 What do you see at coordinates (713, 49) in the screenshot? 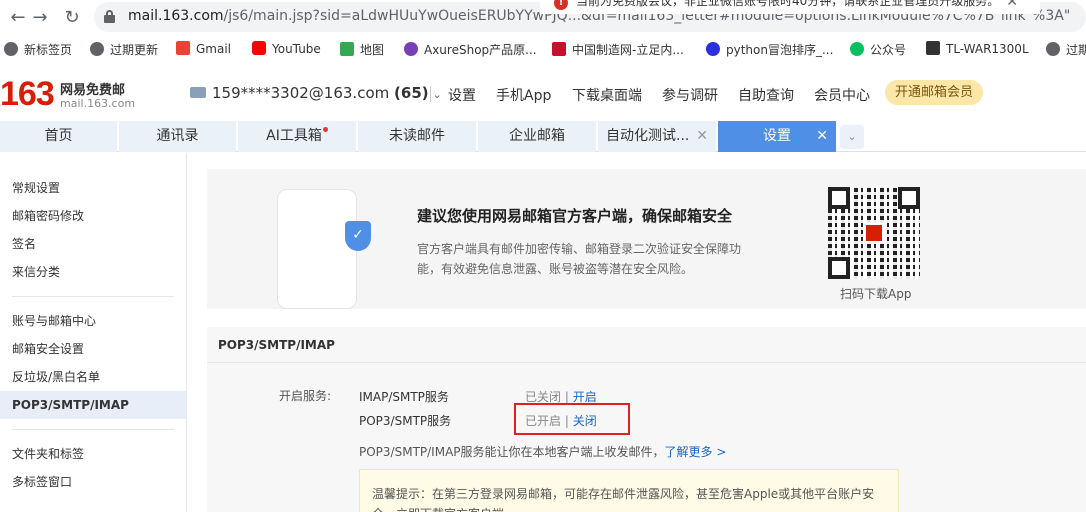
I see `baidu-paw-icon` at bounding box center [713, 49].